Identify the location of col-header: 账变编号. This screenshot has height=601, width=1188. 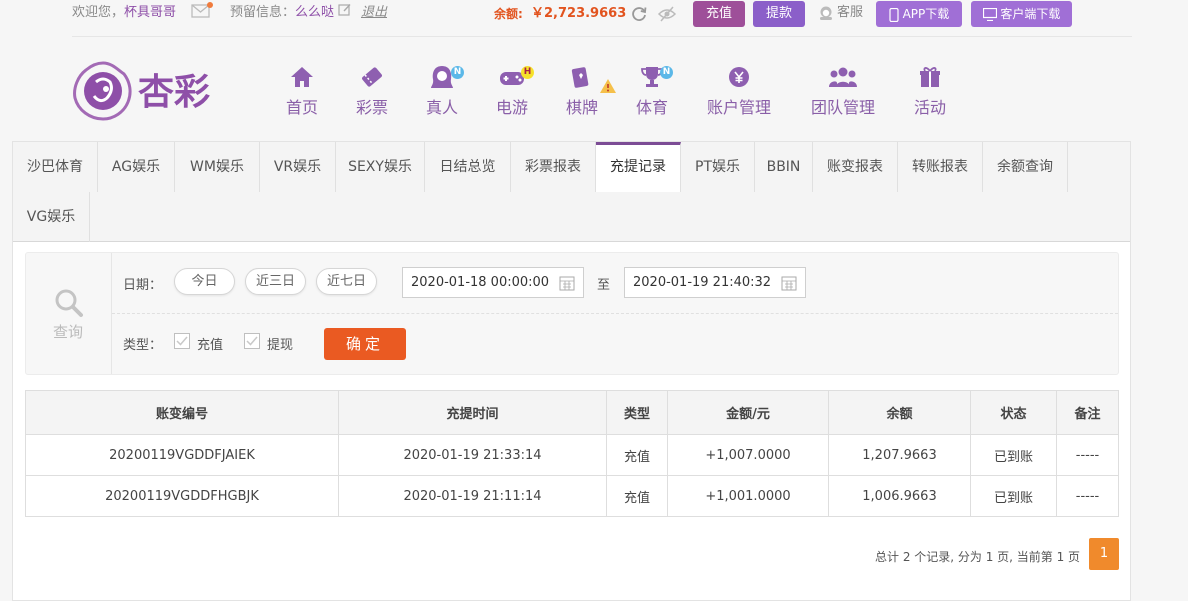
(182, 412).